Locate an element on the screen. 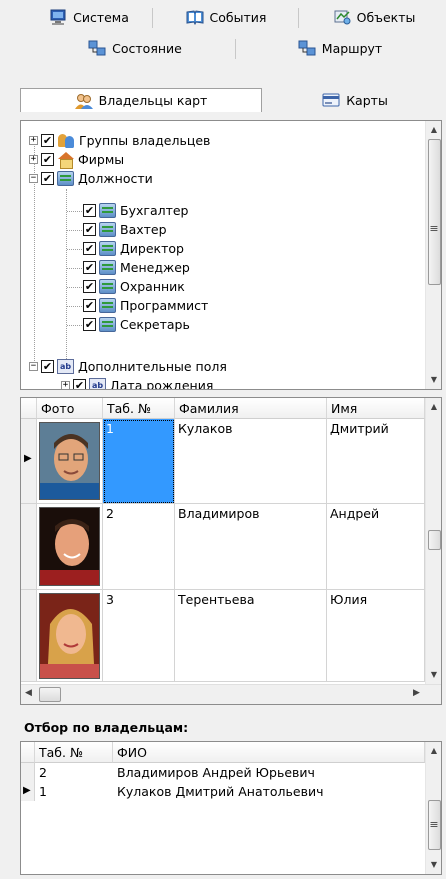 Image resolution: width=446 pixels, height=879 pixels. tab-label: События is located at coordinates (238, 17).